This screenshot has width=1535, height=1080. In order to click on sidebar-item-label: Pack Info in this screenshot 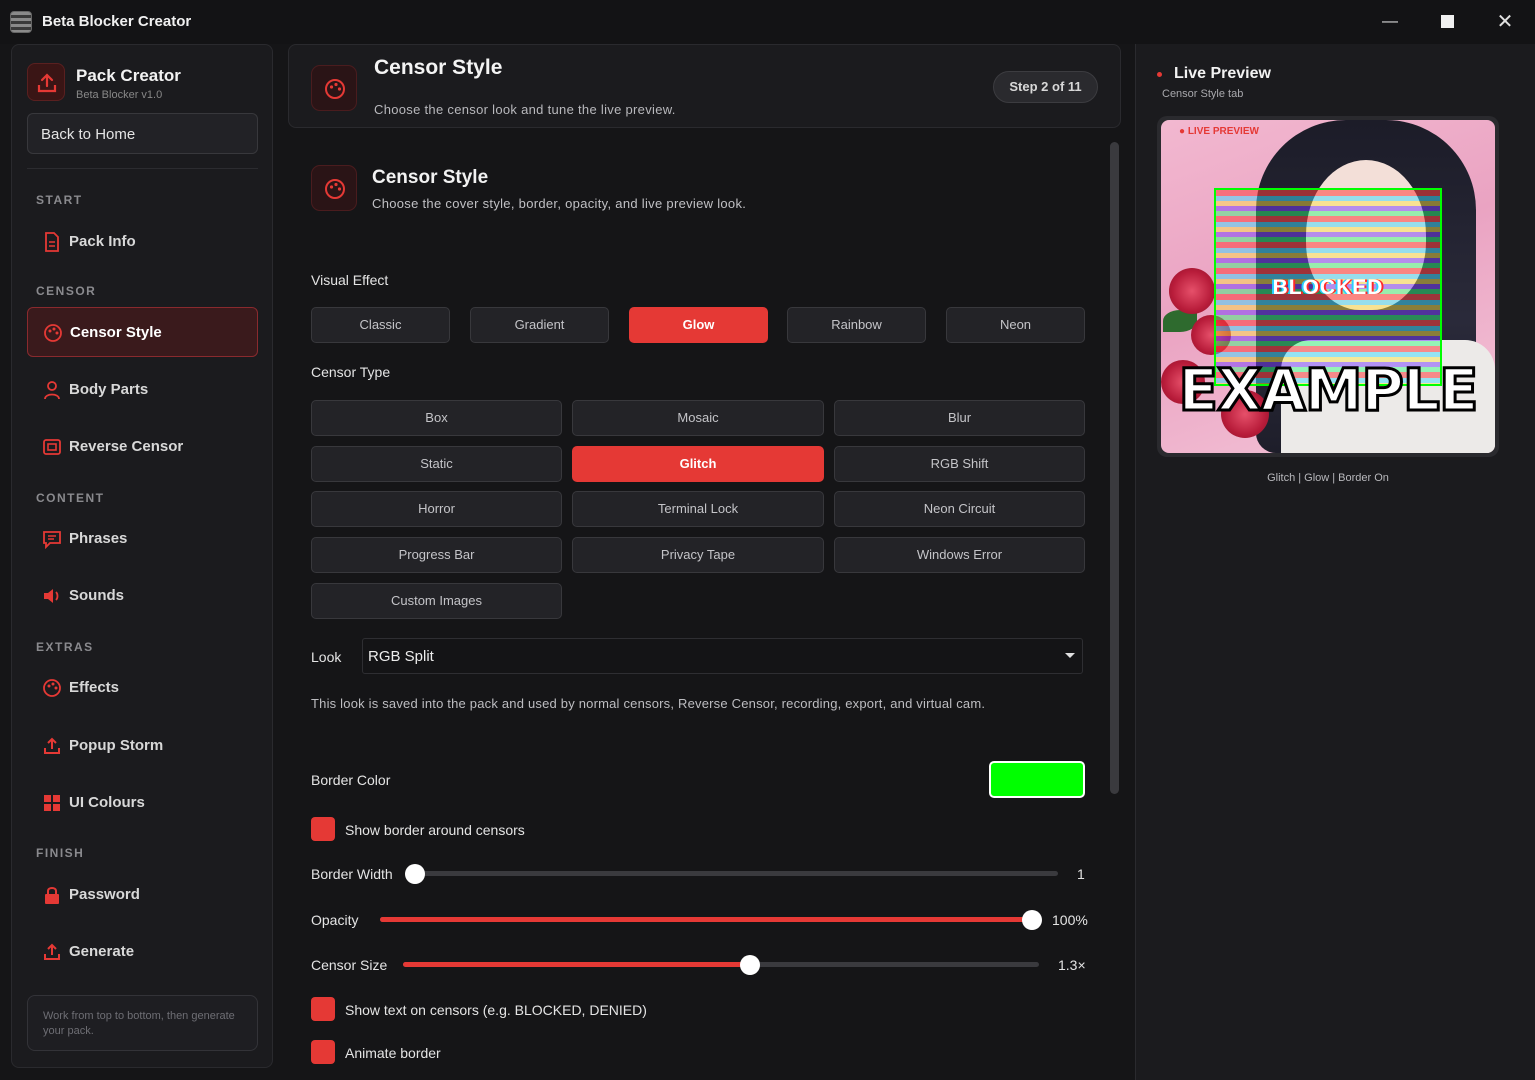, I will do `click(102, 241)`.